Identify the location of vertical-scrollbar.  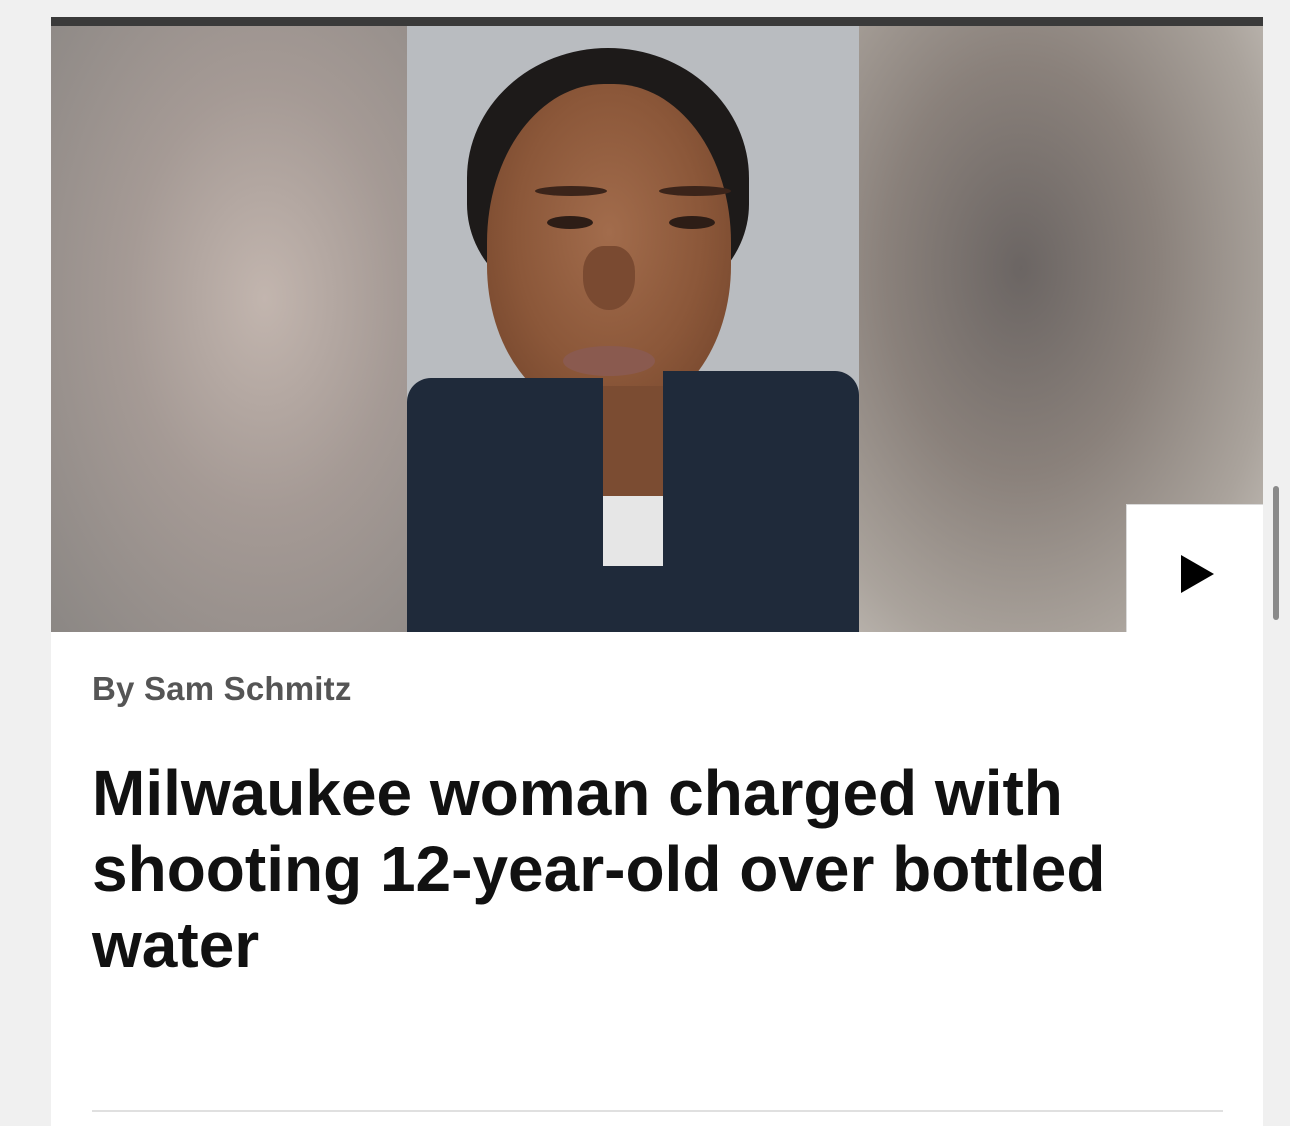
(1276, 553).